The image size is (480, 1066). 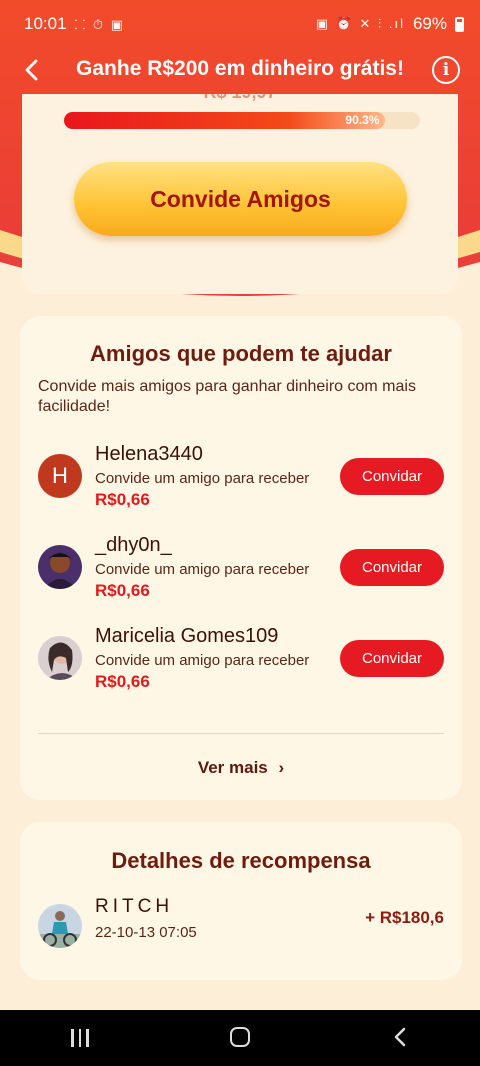 What do you see at coordinates (99, 24) in the screenshot?
I see `notification-icons: ⸬ ⏱ ▣` at bounding box center [99, 24].